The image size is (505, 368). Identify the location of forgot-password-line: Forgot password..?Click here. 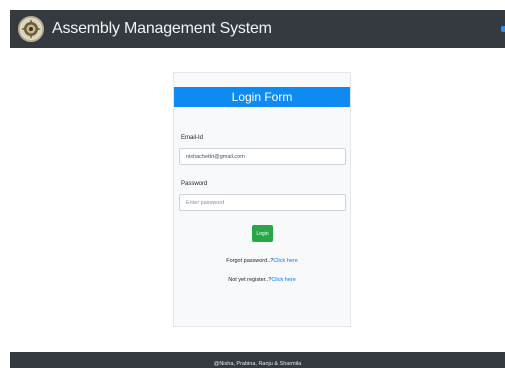
(262, 261).